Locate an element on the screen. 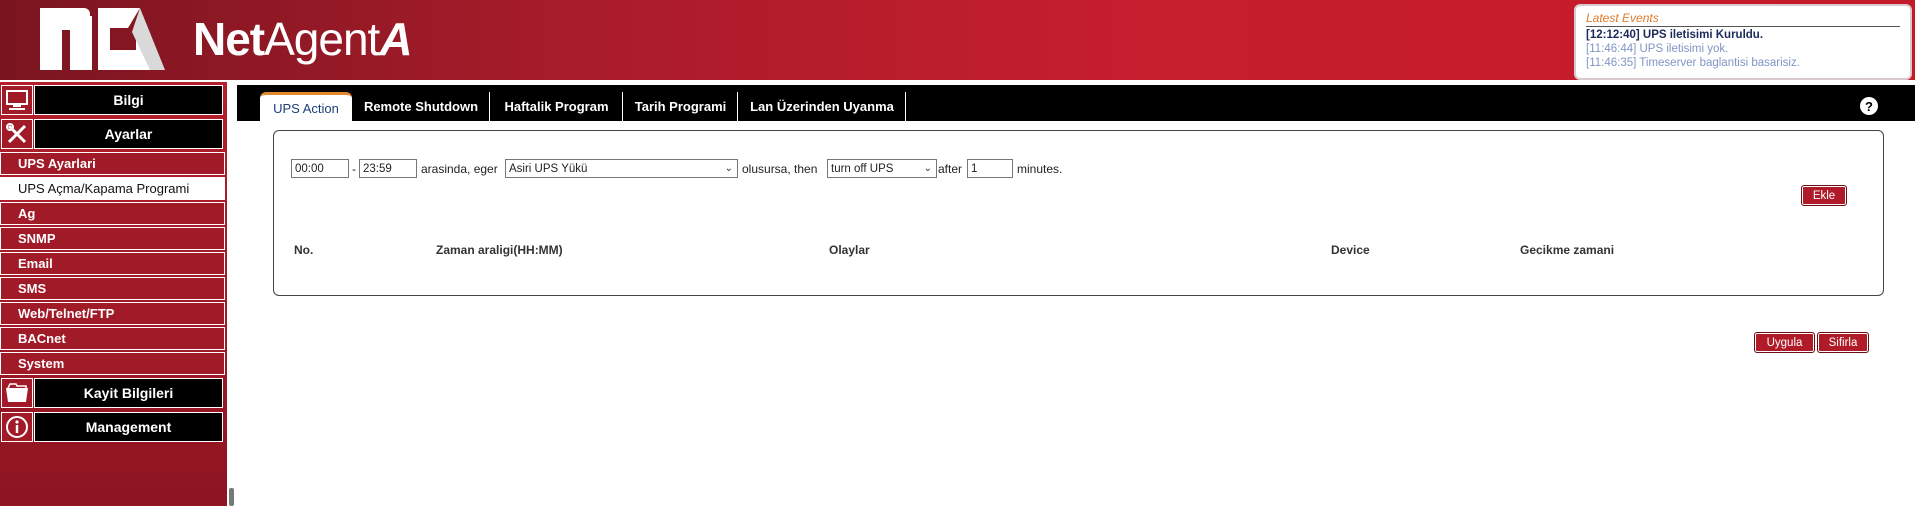 The height and width of the screenshot is (506, 1915). arasinda-label: arasinda, eger is located at coordinates (459, 169).